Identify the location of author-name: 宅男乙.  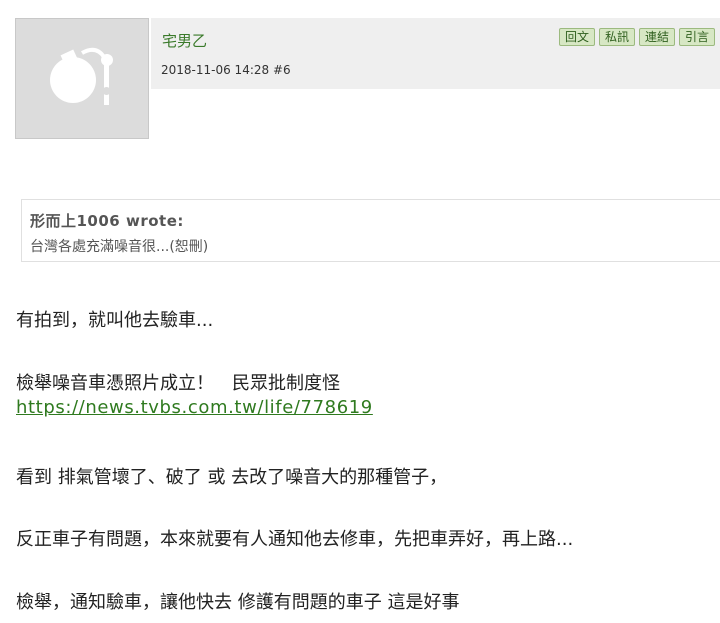
(184, 40).